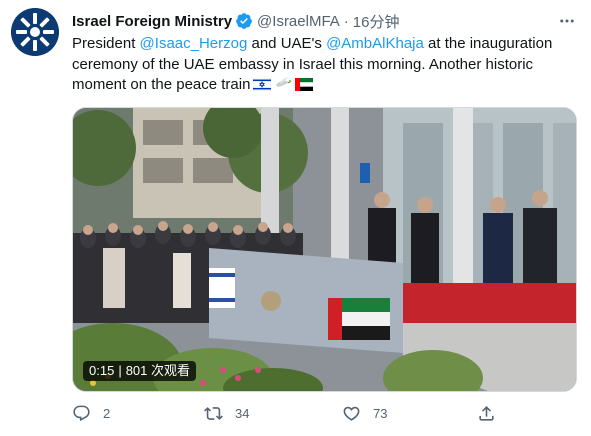 Image resolution: width=591 pixels, height=436 pixels. What do you see at coordinates (375, 43) in the screenshot?
I see `mention-link-ambalkhaja: @AmbAlKhaja` at bounding box center [375, 43].